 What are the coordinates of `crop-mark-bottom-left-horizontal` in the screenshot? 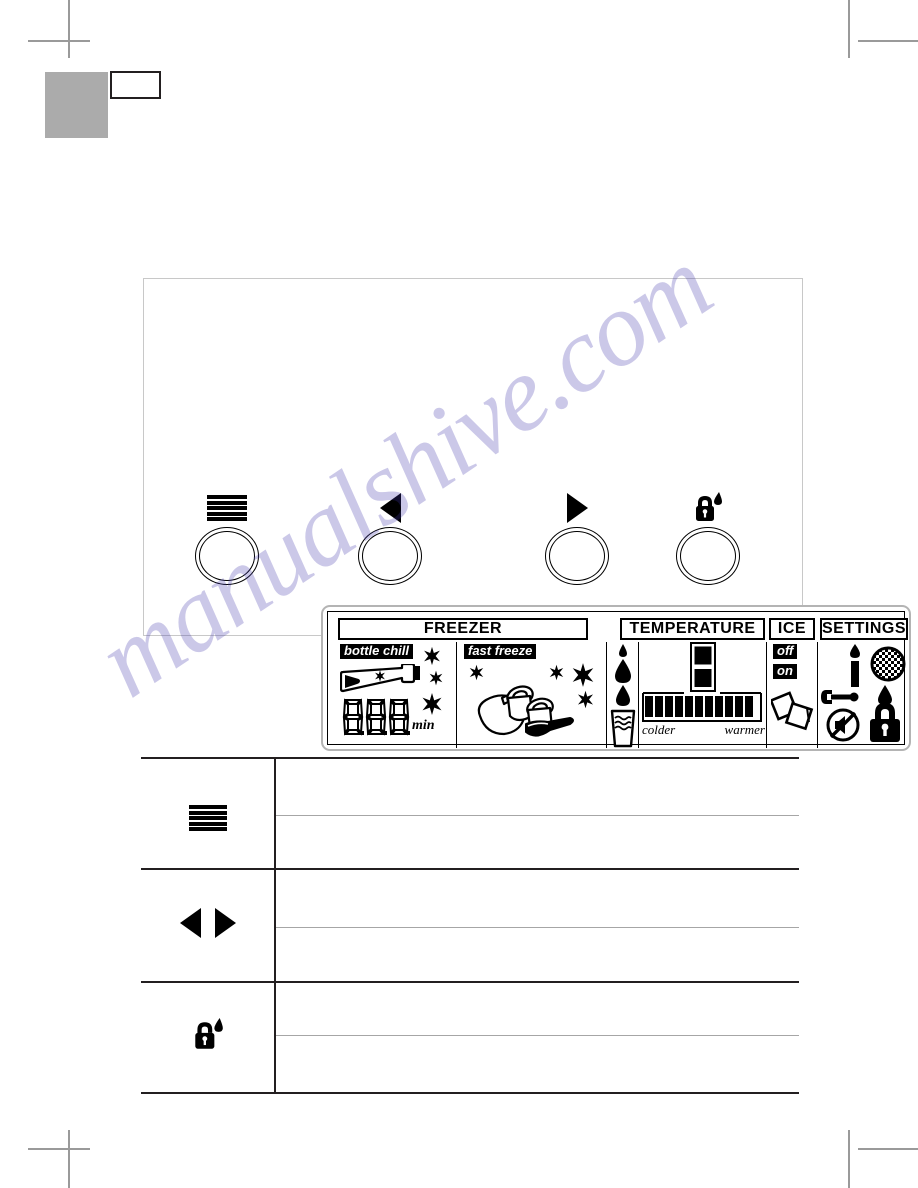 It's located at (59, 1149).